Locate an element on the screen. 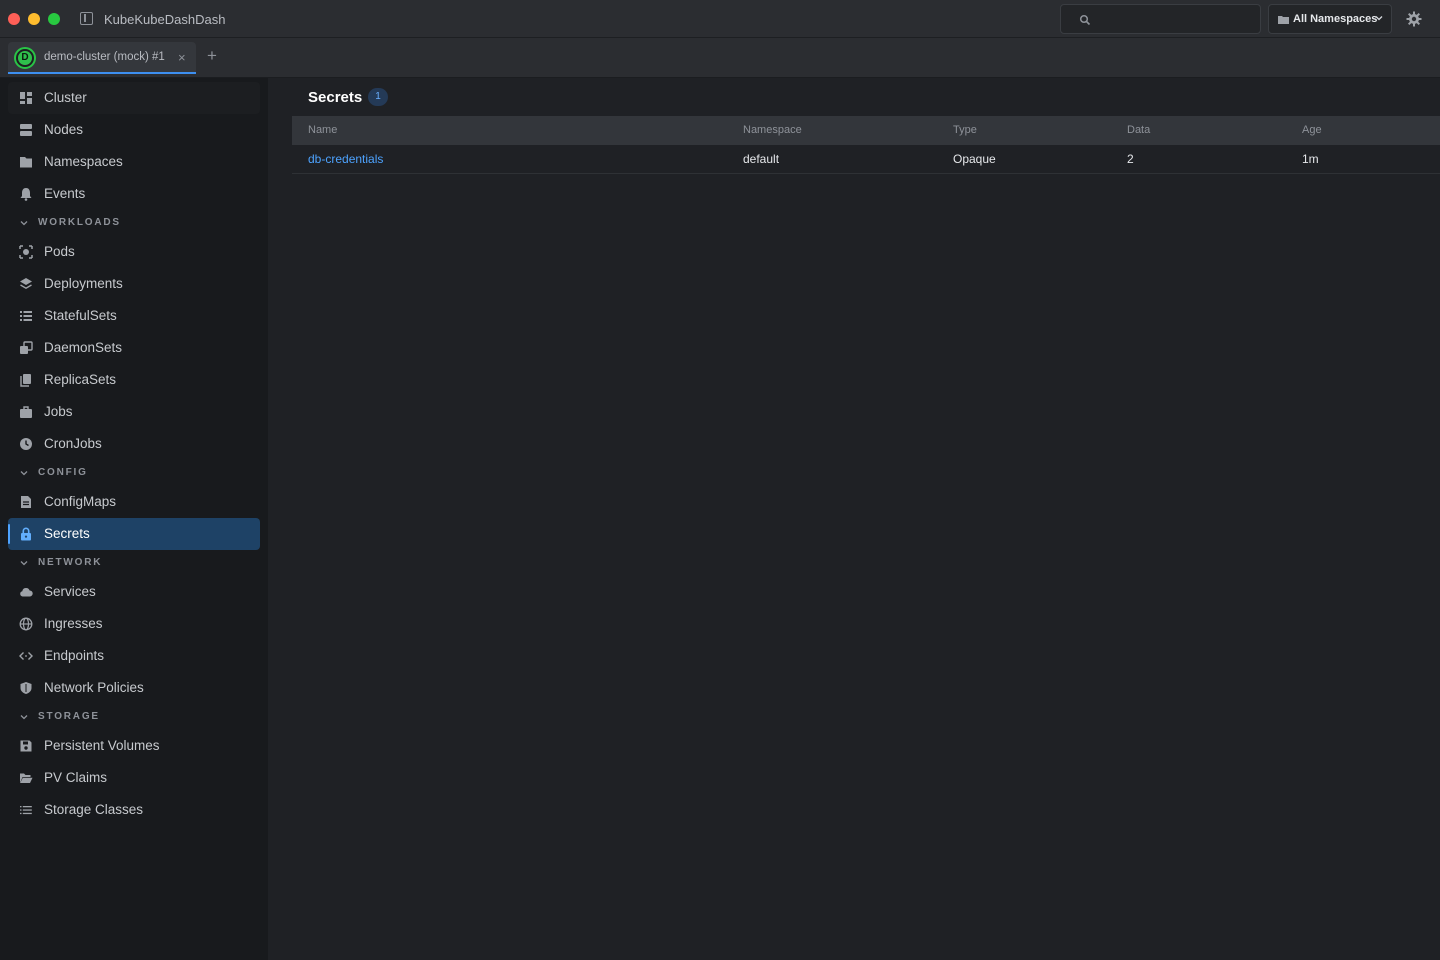  secret-namespace: default is located at coordinates (761, 159).